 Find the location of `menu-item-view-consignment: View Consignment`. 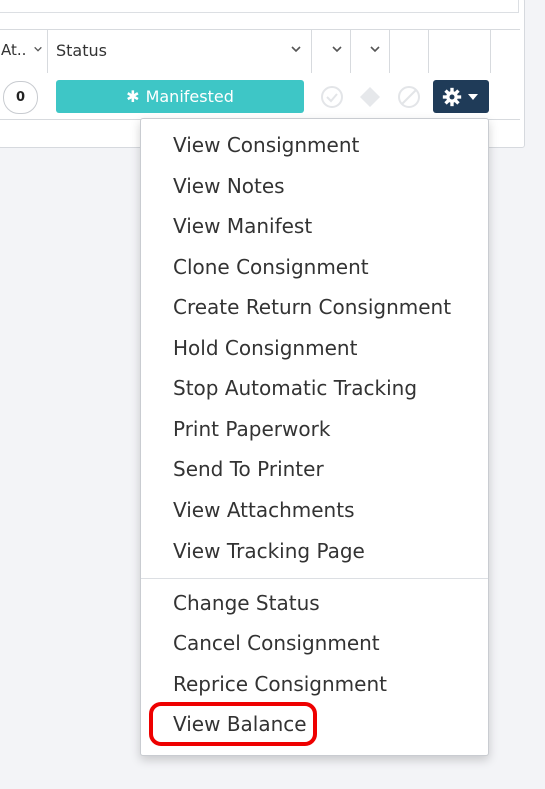

menu-item-view-consignment: View Consignment is located at coordinates (266, 145).